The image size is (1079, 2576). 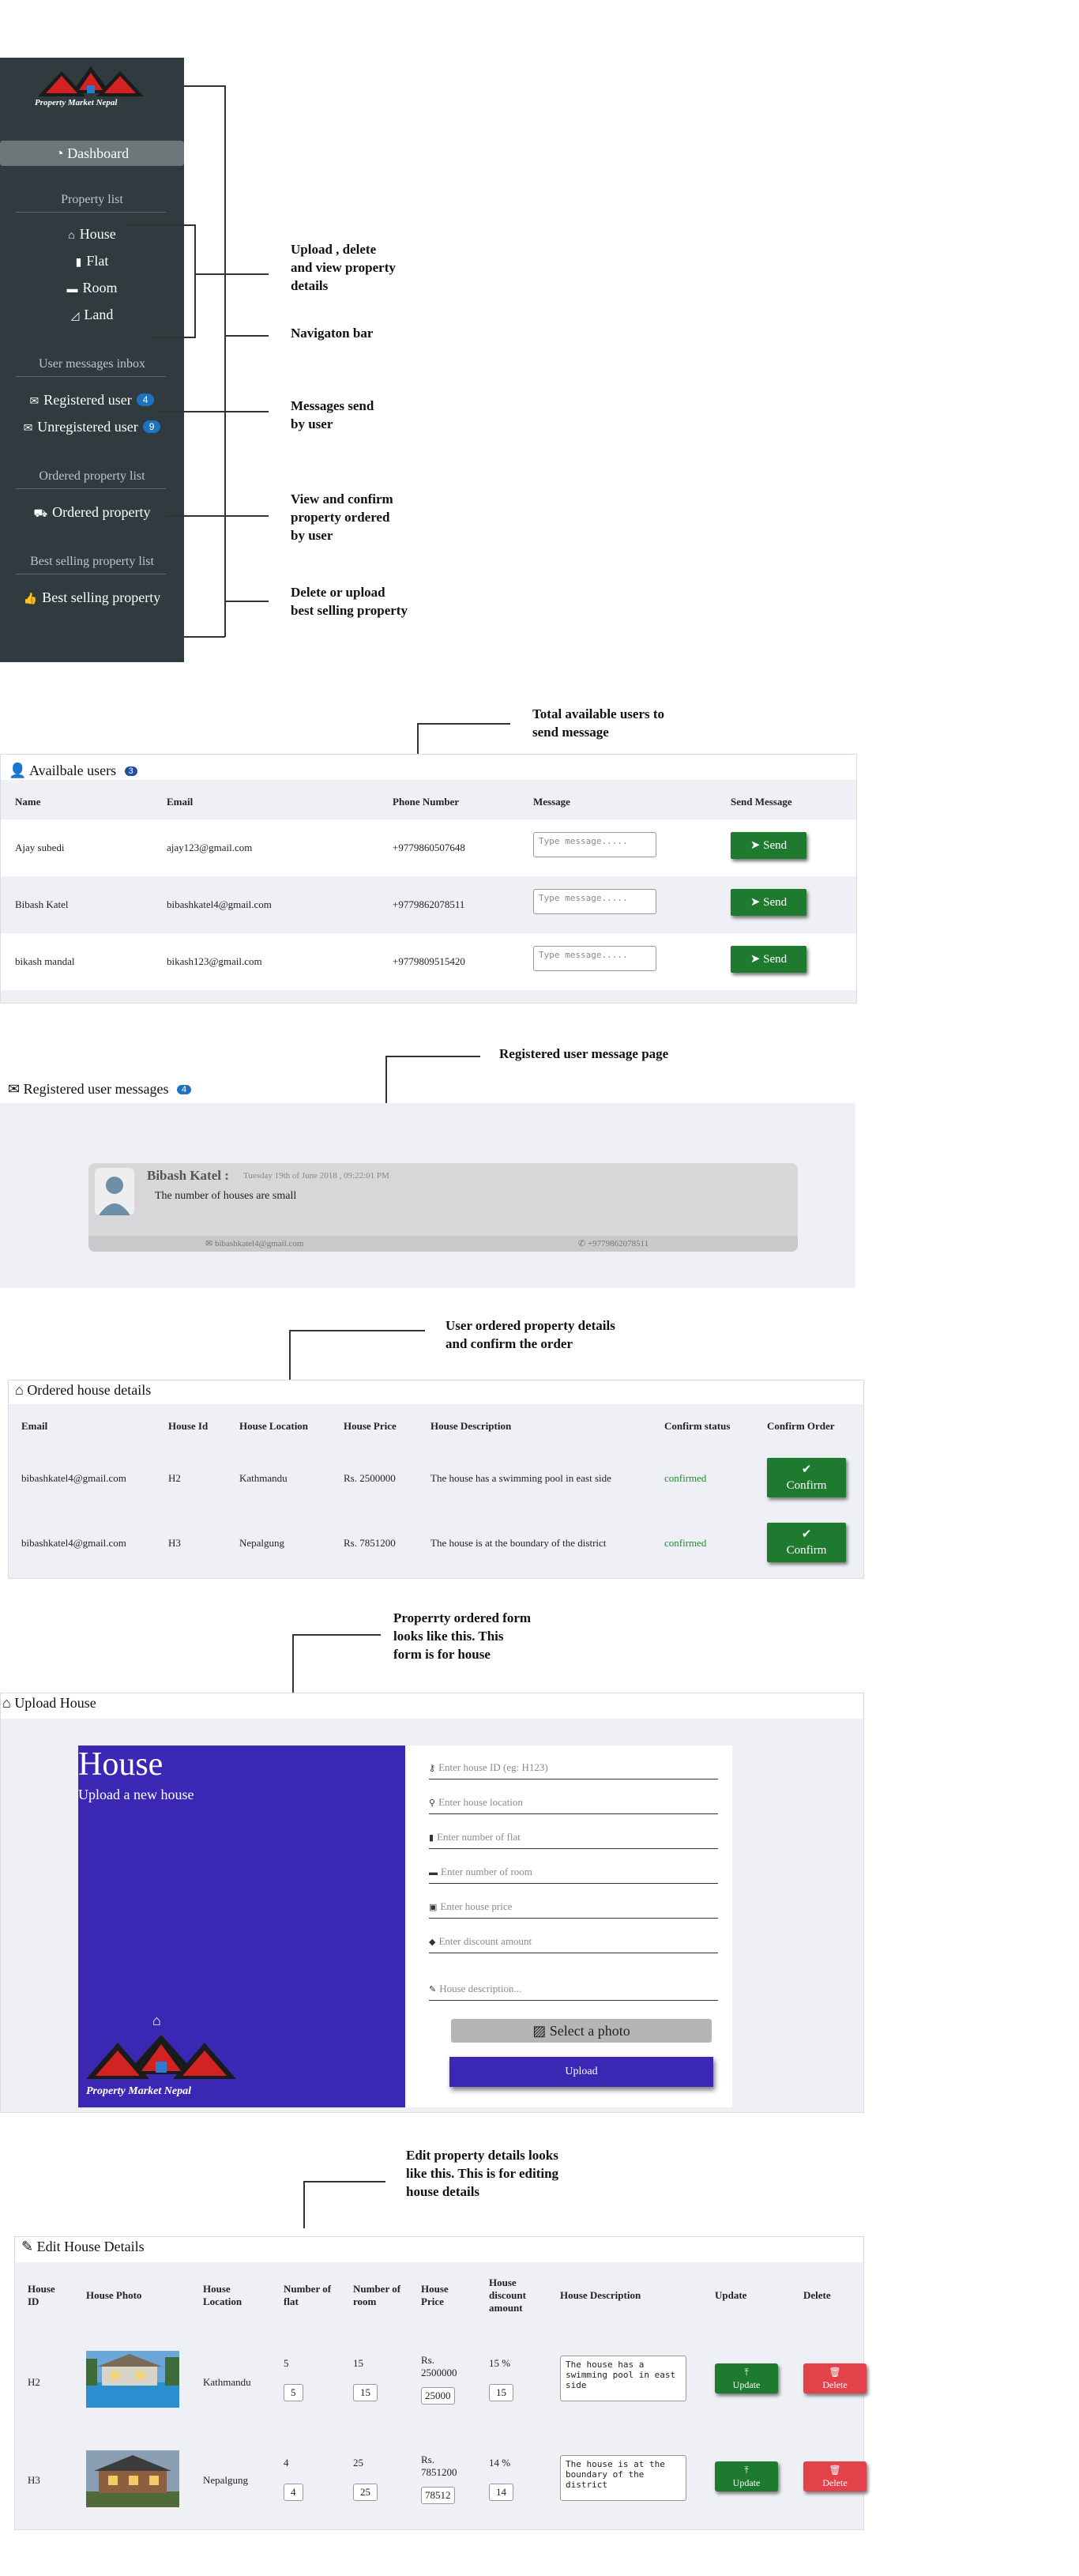 What do you see at coordinates (92, 513) in the screenshot?
I see `nav-ordered-property: ⛟ Ordered property` at bounding box center [92, 513].